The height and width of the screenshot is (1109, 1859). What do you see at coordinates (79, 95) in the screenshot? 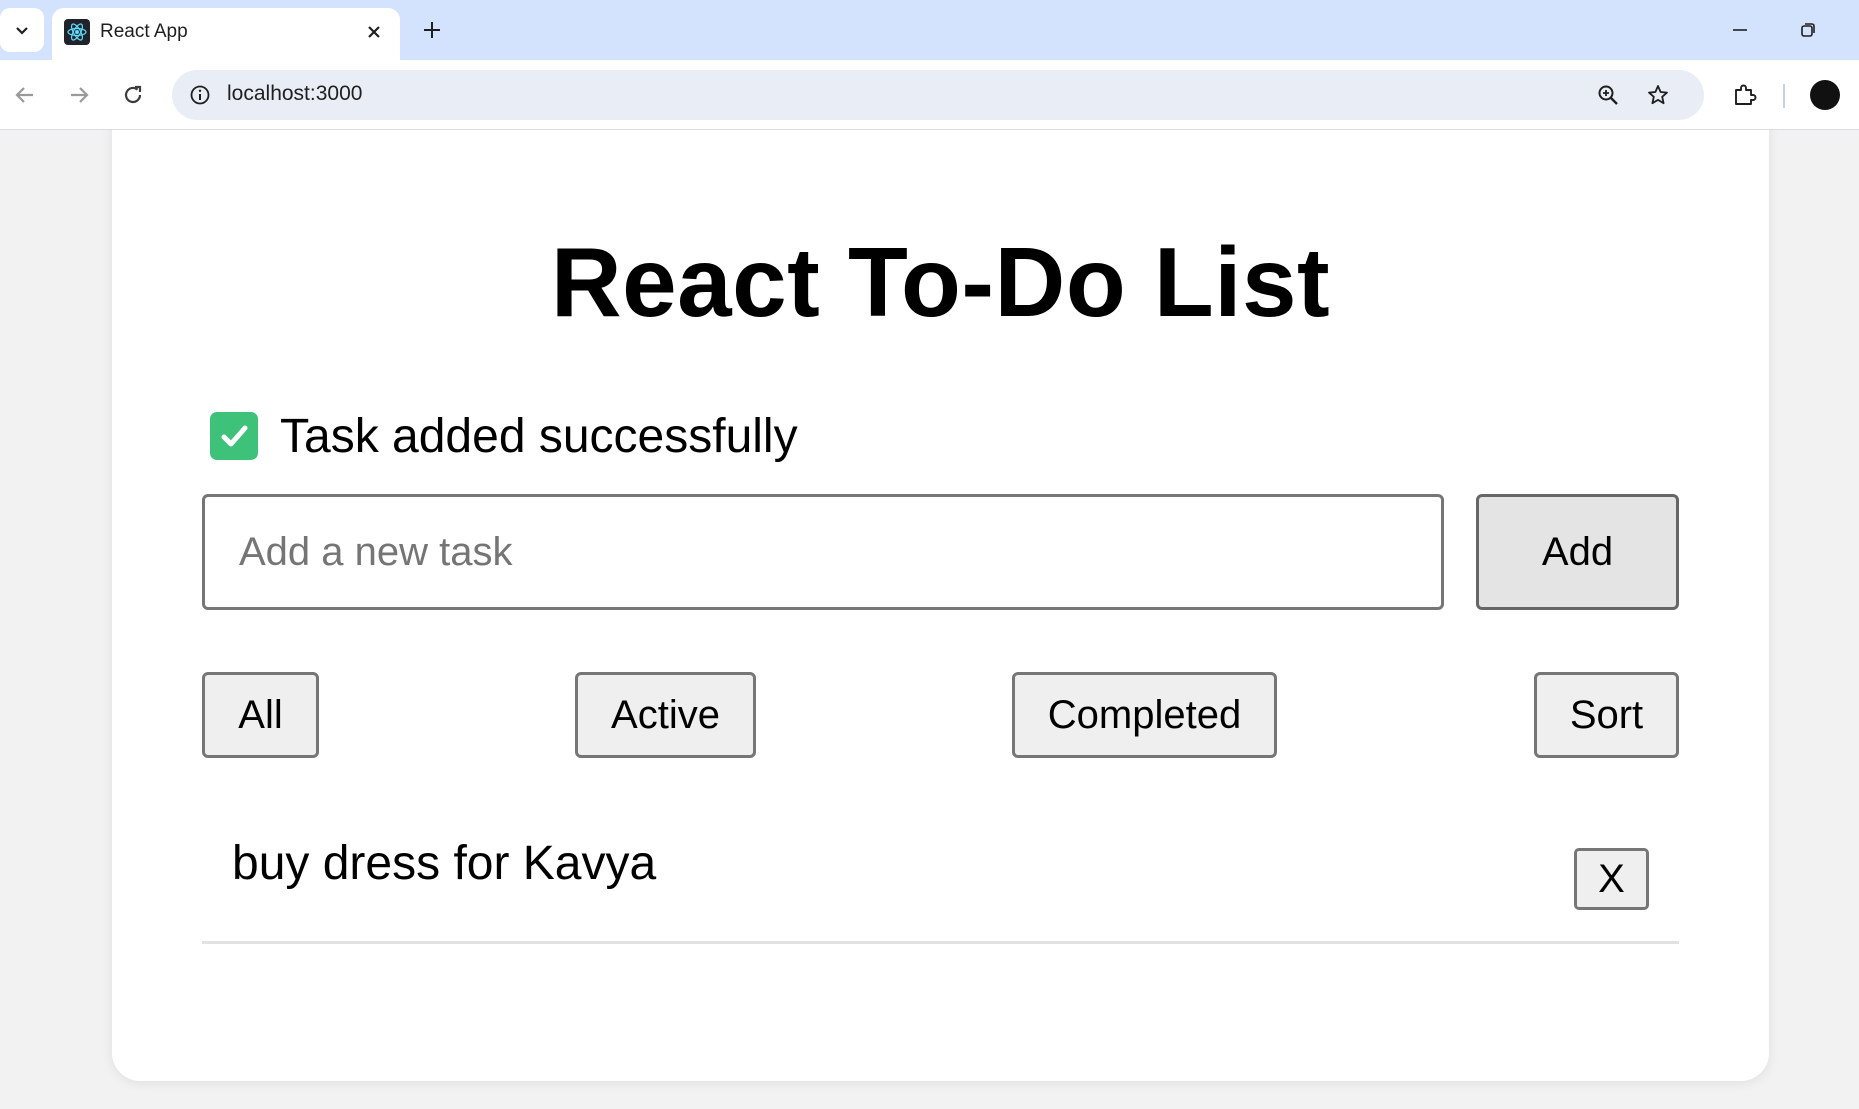
I see `forward-icon` at bounding box center [79, 95].